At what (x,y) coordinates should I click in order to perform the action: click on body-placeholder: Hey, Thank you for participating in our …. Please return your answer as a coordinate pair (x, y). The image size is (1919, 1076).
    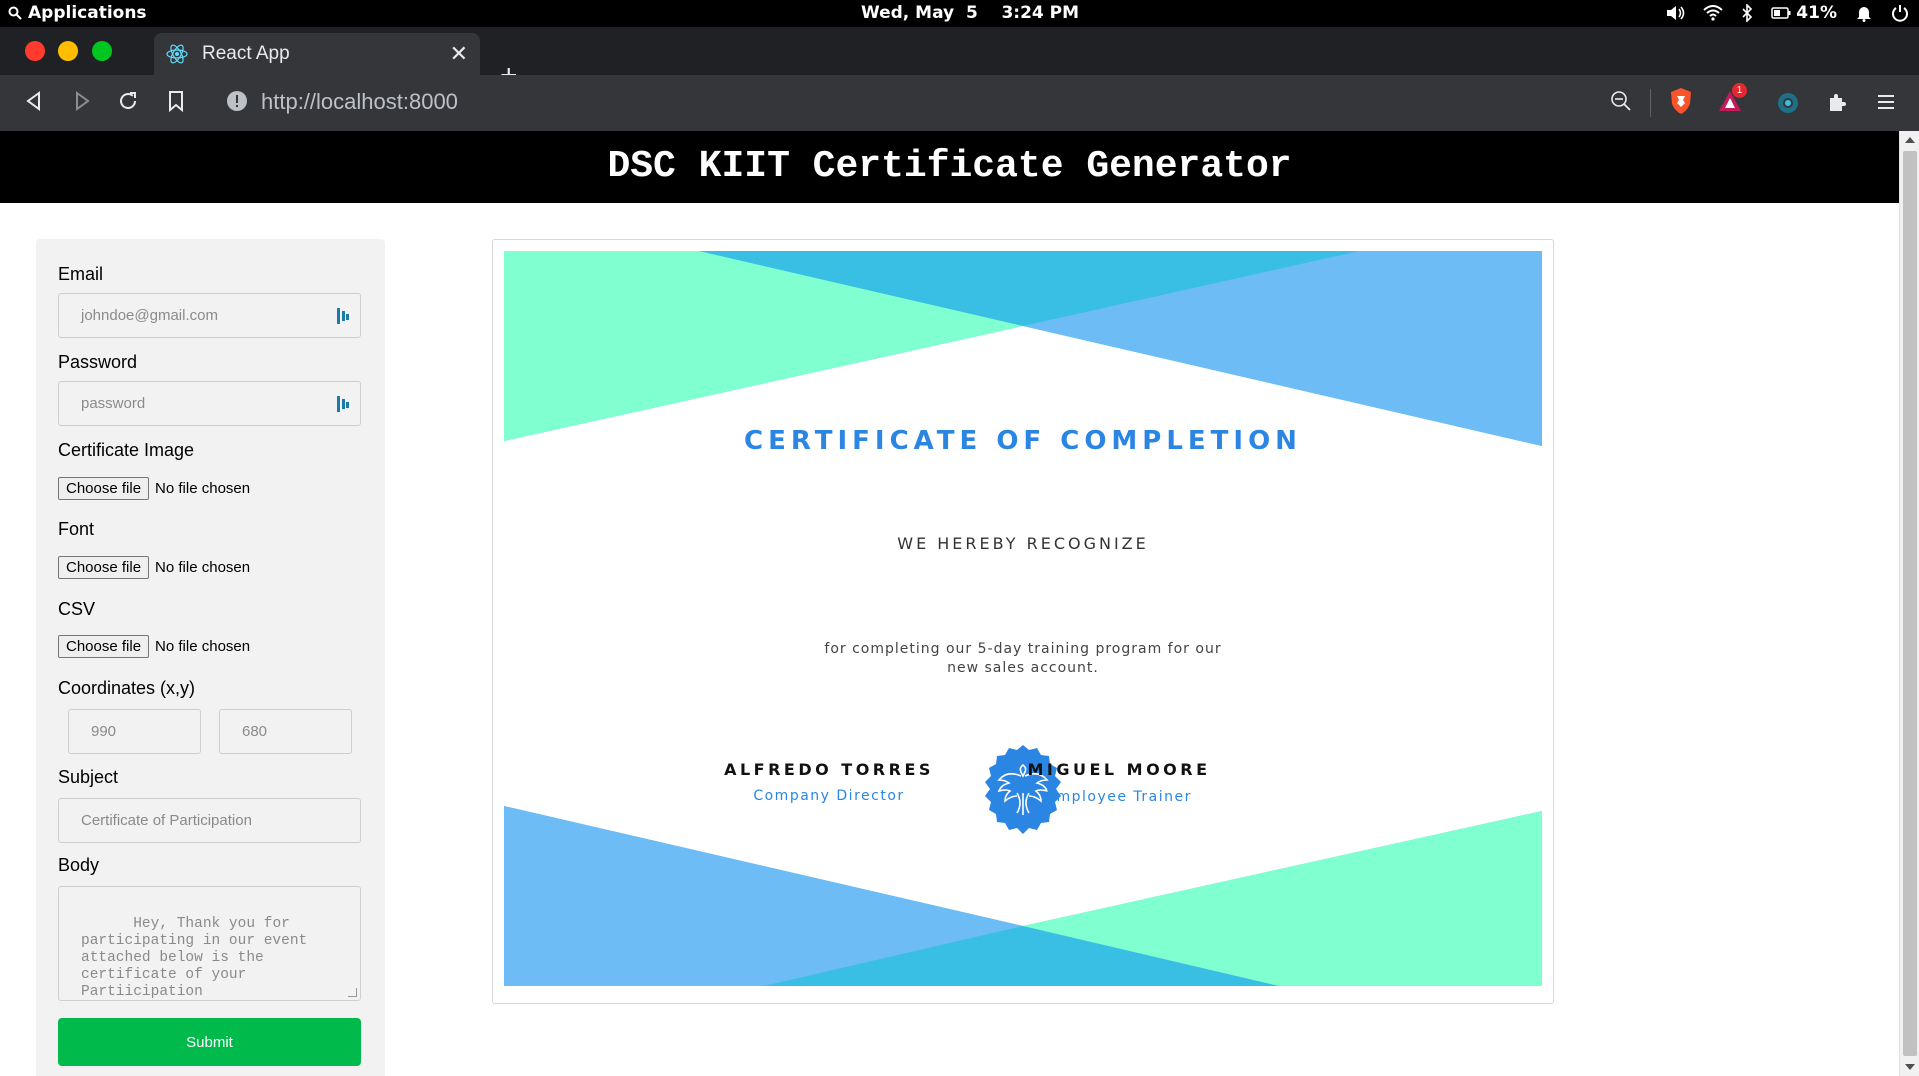
    Looking at the image, I should click on (198, 958).